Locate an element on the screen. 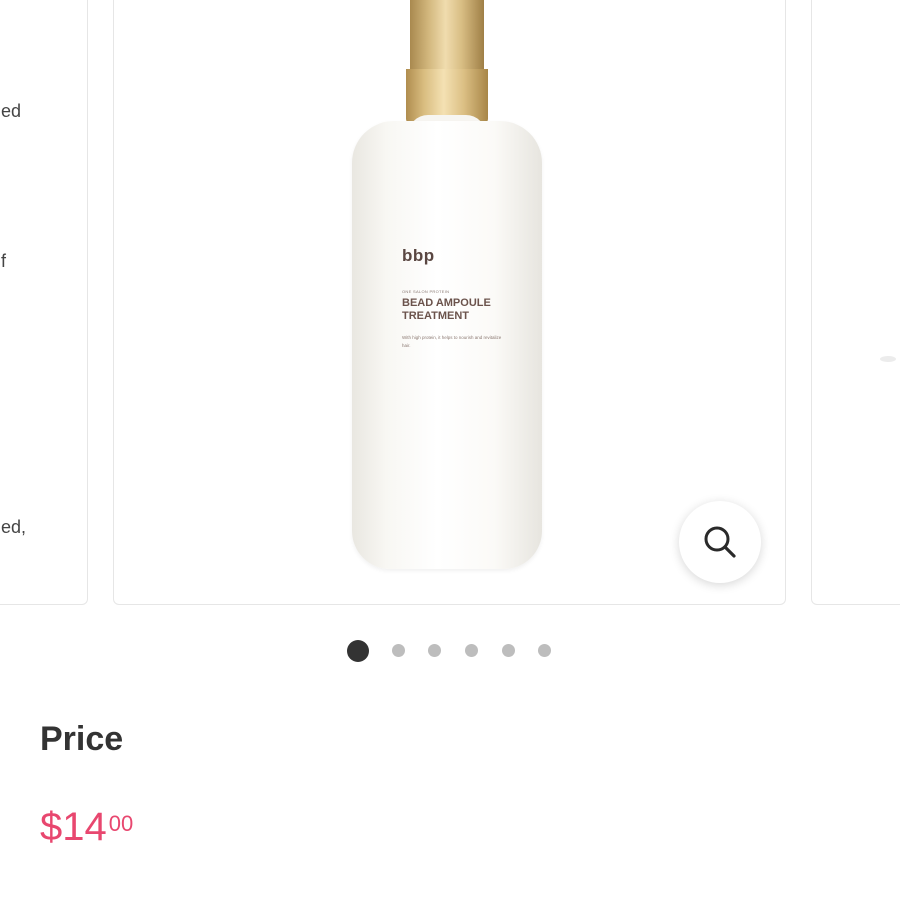 The height and width of the screenshot is (900, 900). card-text-fragment: f is located at coordinates (4, 261).